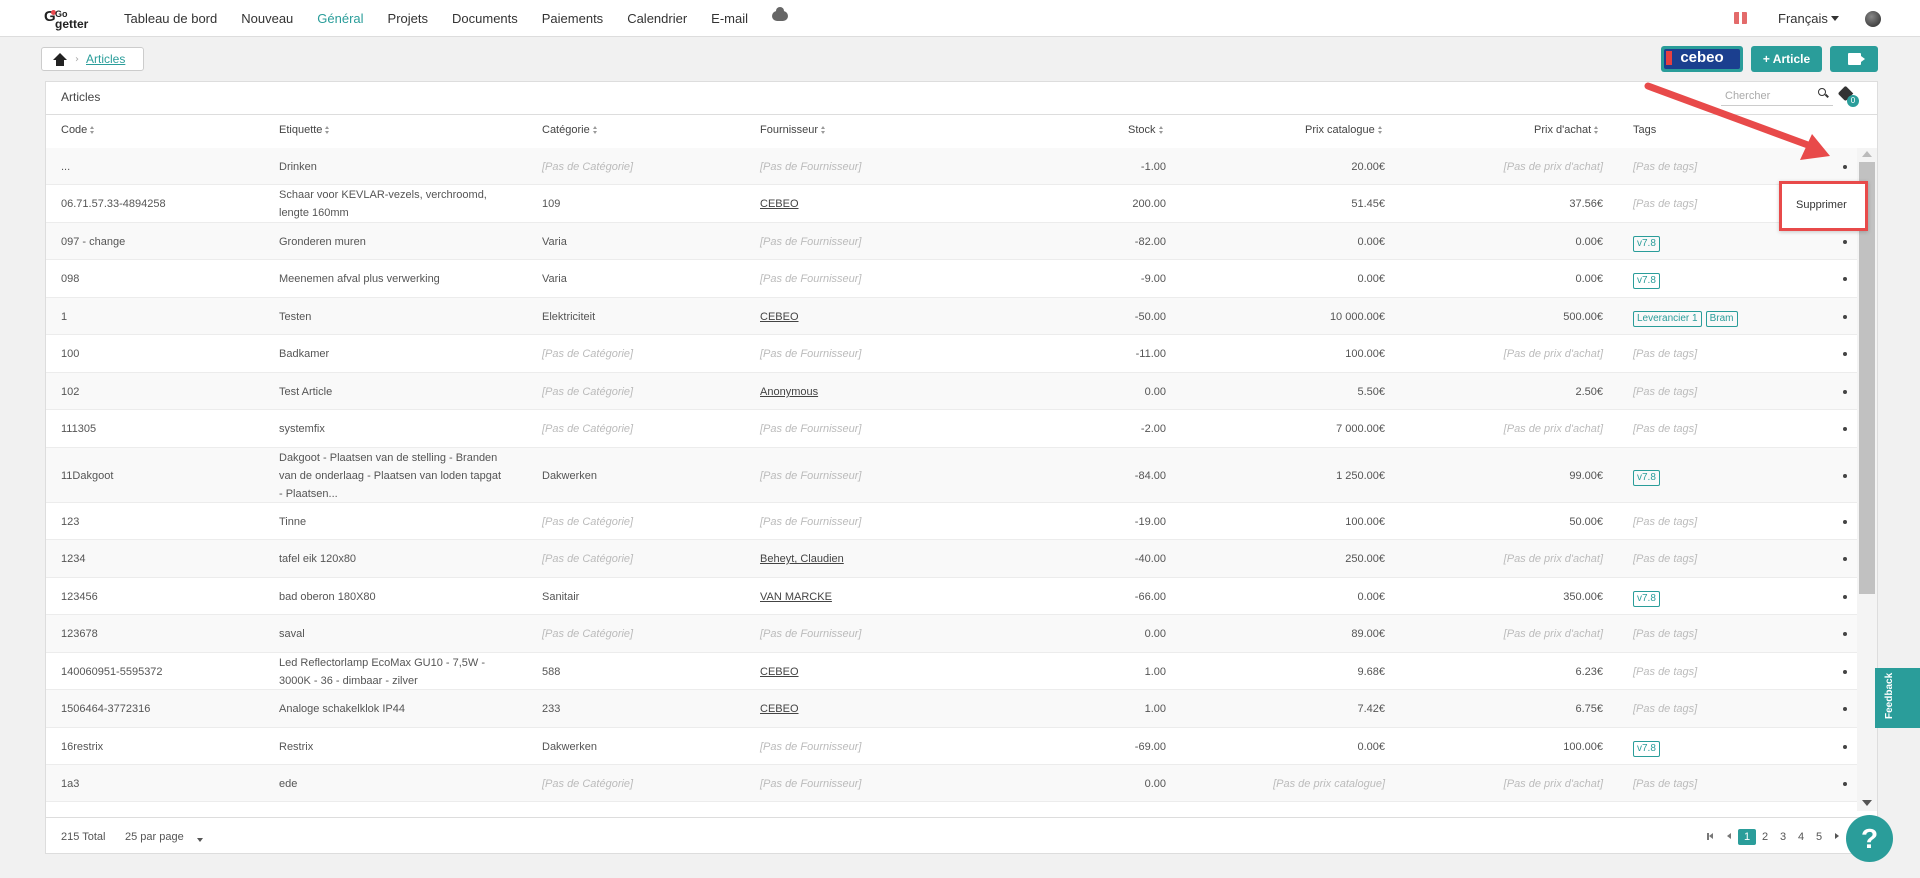 The width and height of the screenshot is (1920, 878). I want to click on page-5: 5, so click(1819, 837).